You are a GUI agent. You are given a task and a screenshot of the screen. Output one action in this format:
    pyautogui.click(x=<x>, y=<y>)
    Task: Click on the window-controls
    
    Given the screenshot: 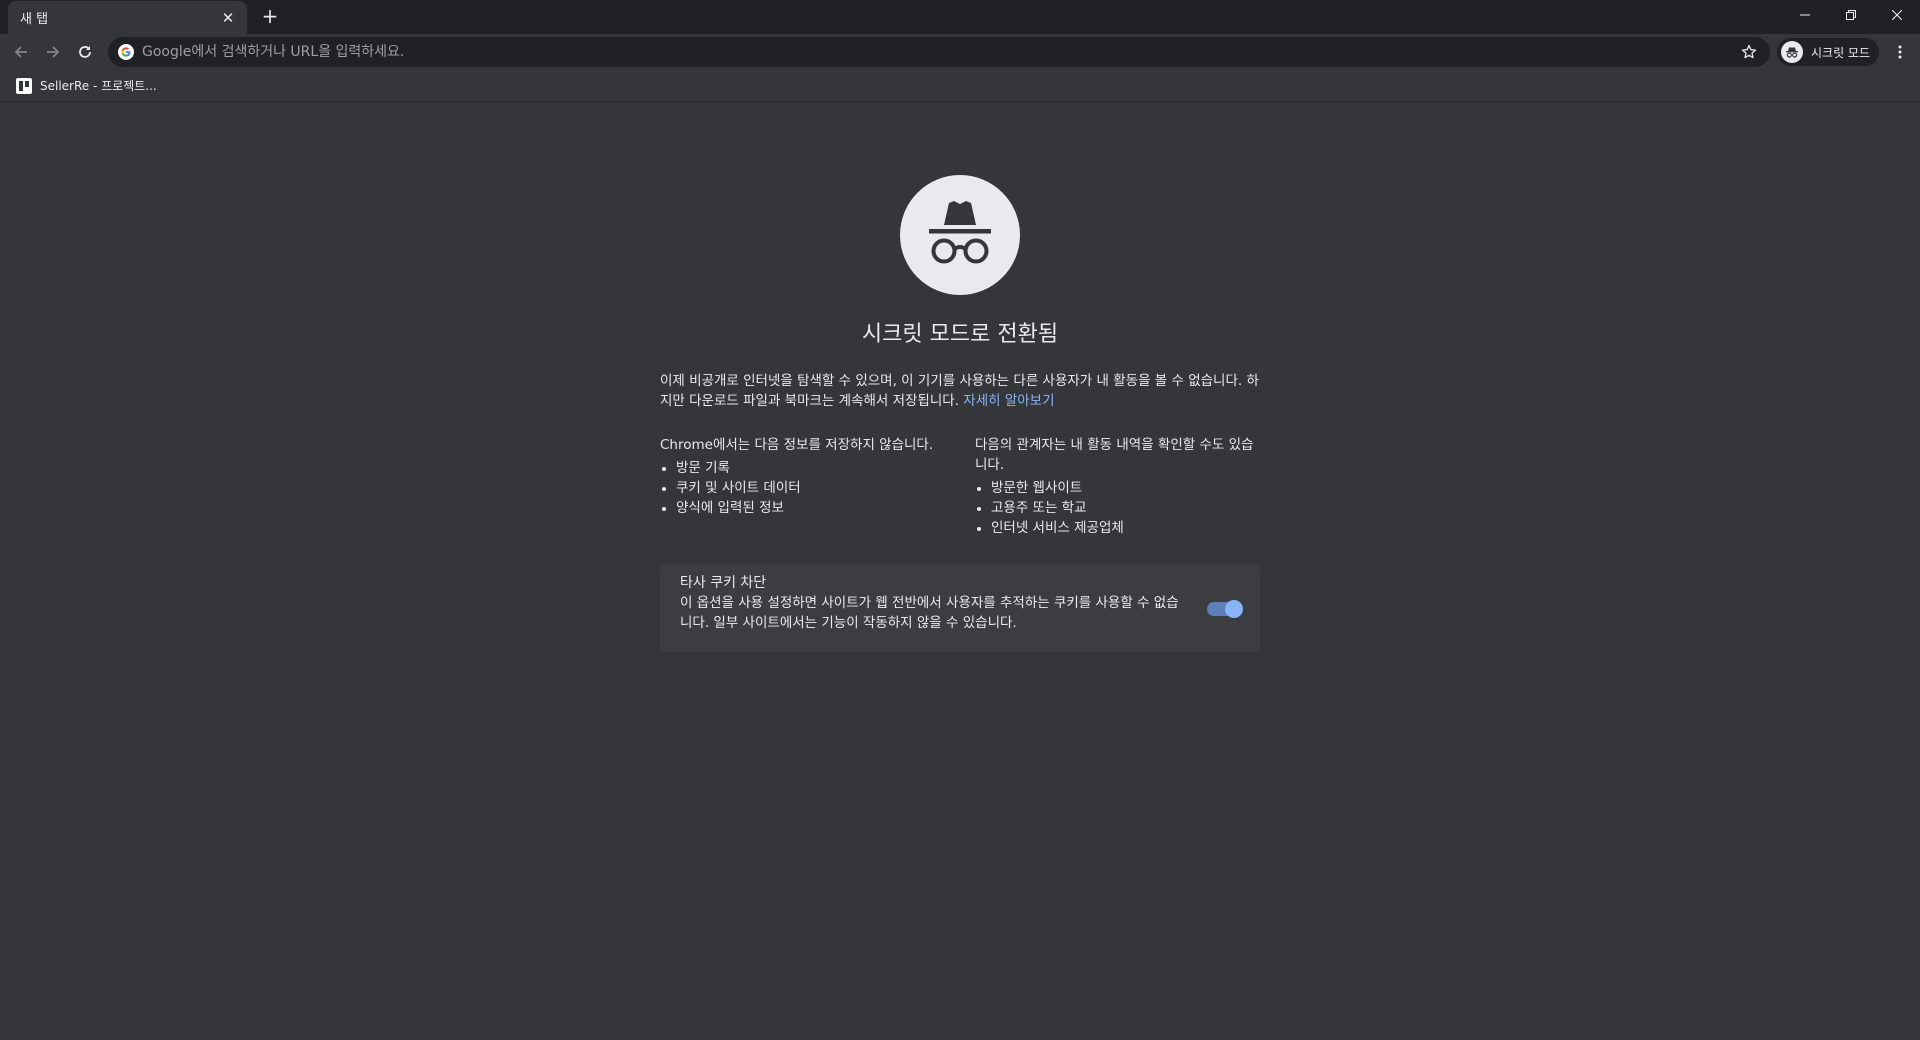 What is the action you would take?
    pyautogui.click(x=1851, y=15)
    